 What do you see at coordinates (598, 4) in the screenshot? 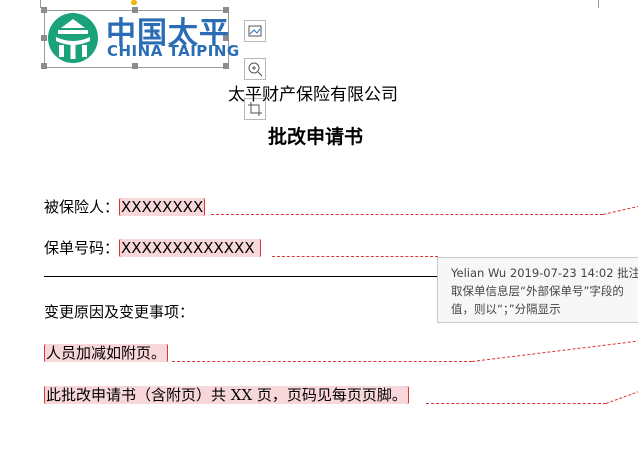
I see `ruler-mark` at bounding box center [598, 4].